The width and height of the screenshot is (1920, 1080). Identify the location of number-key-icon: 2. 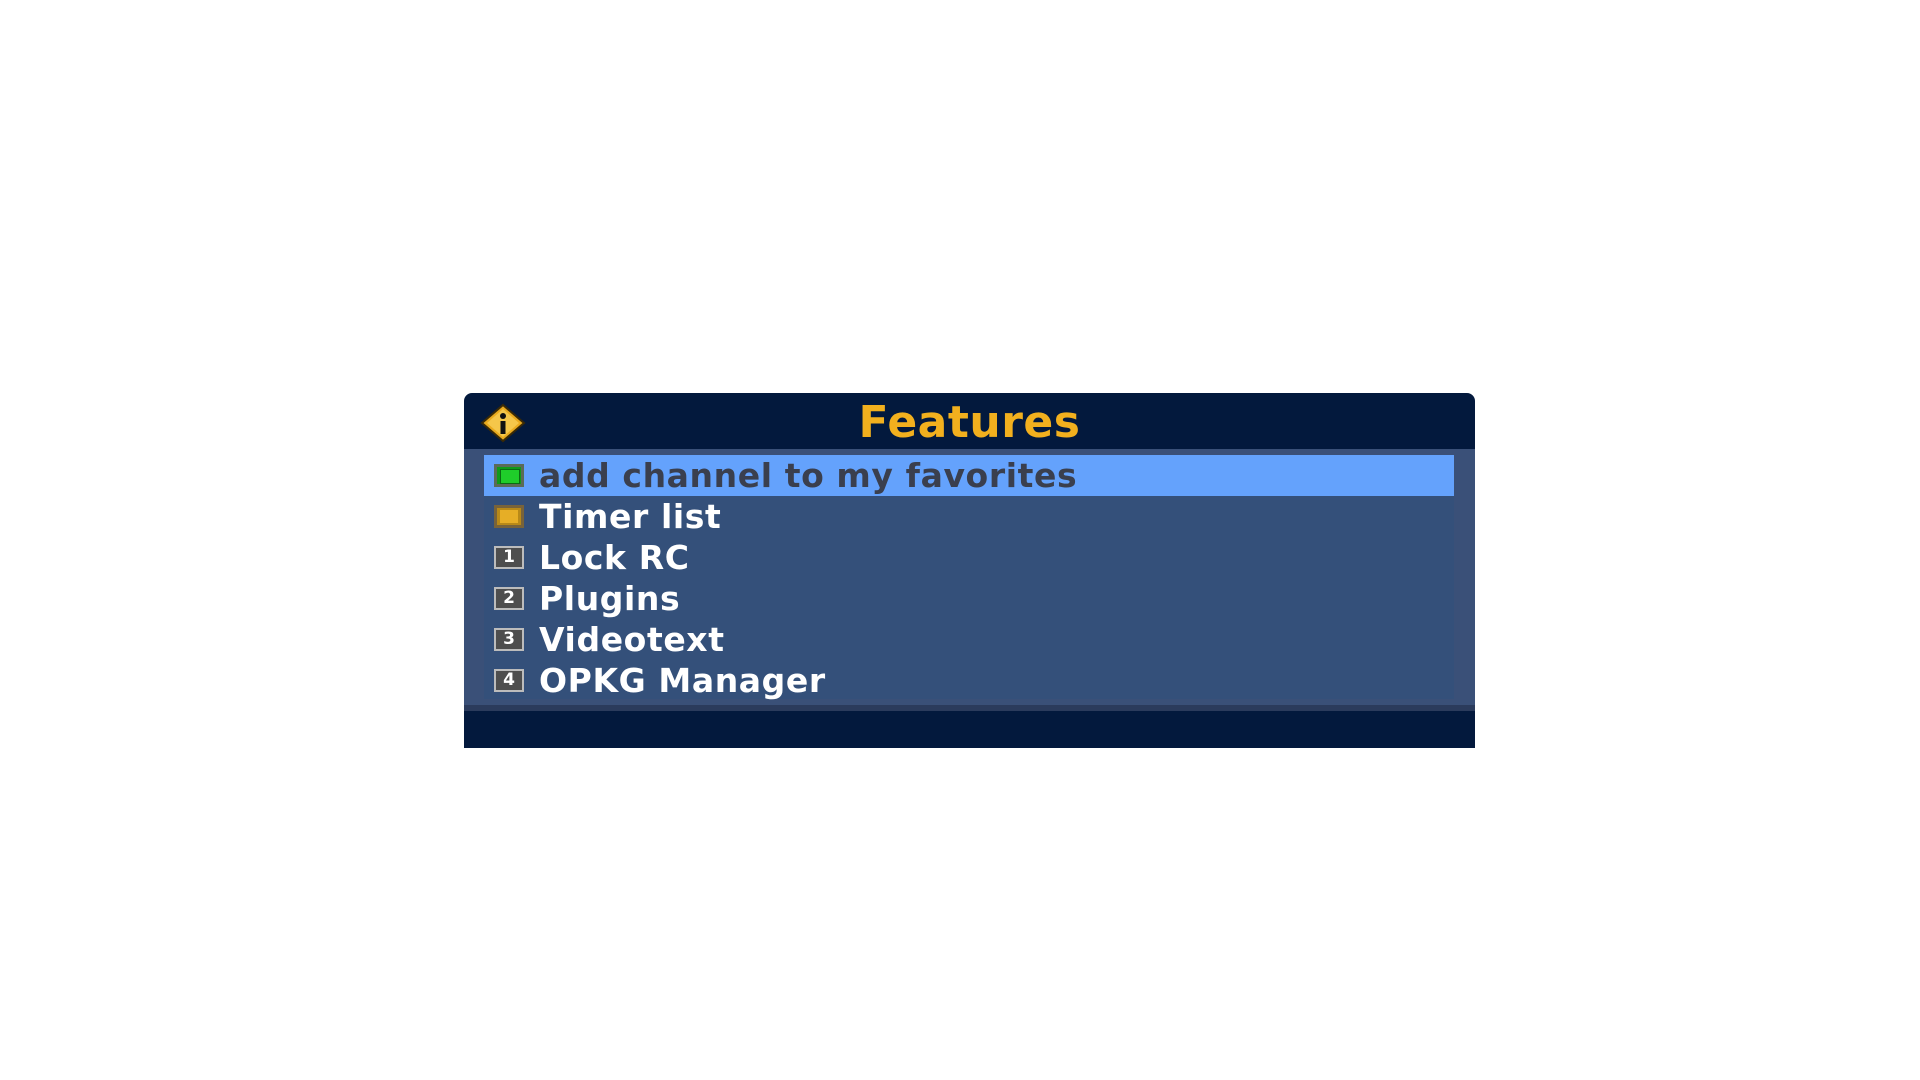
(509, 598).